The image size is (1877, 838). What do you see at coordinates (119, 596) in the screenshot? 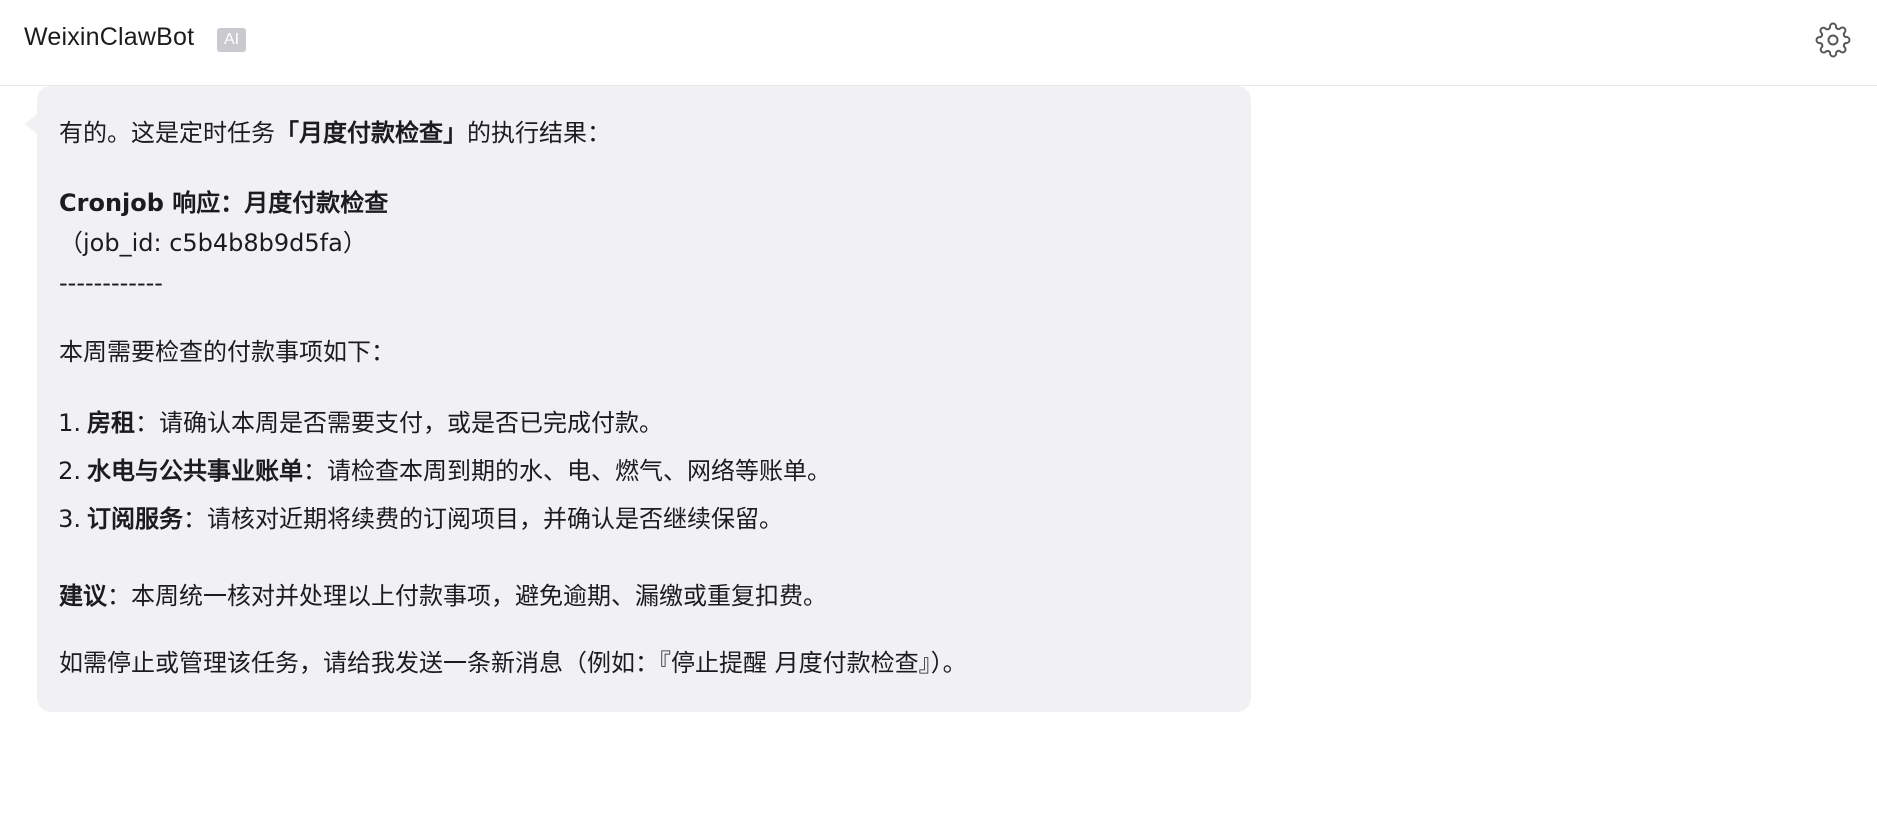
I see `advice-sep: ：` at bounding box center [119, 596].